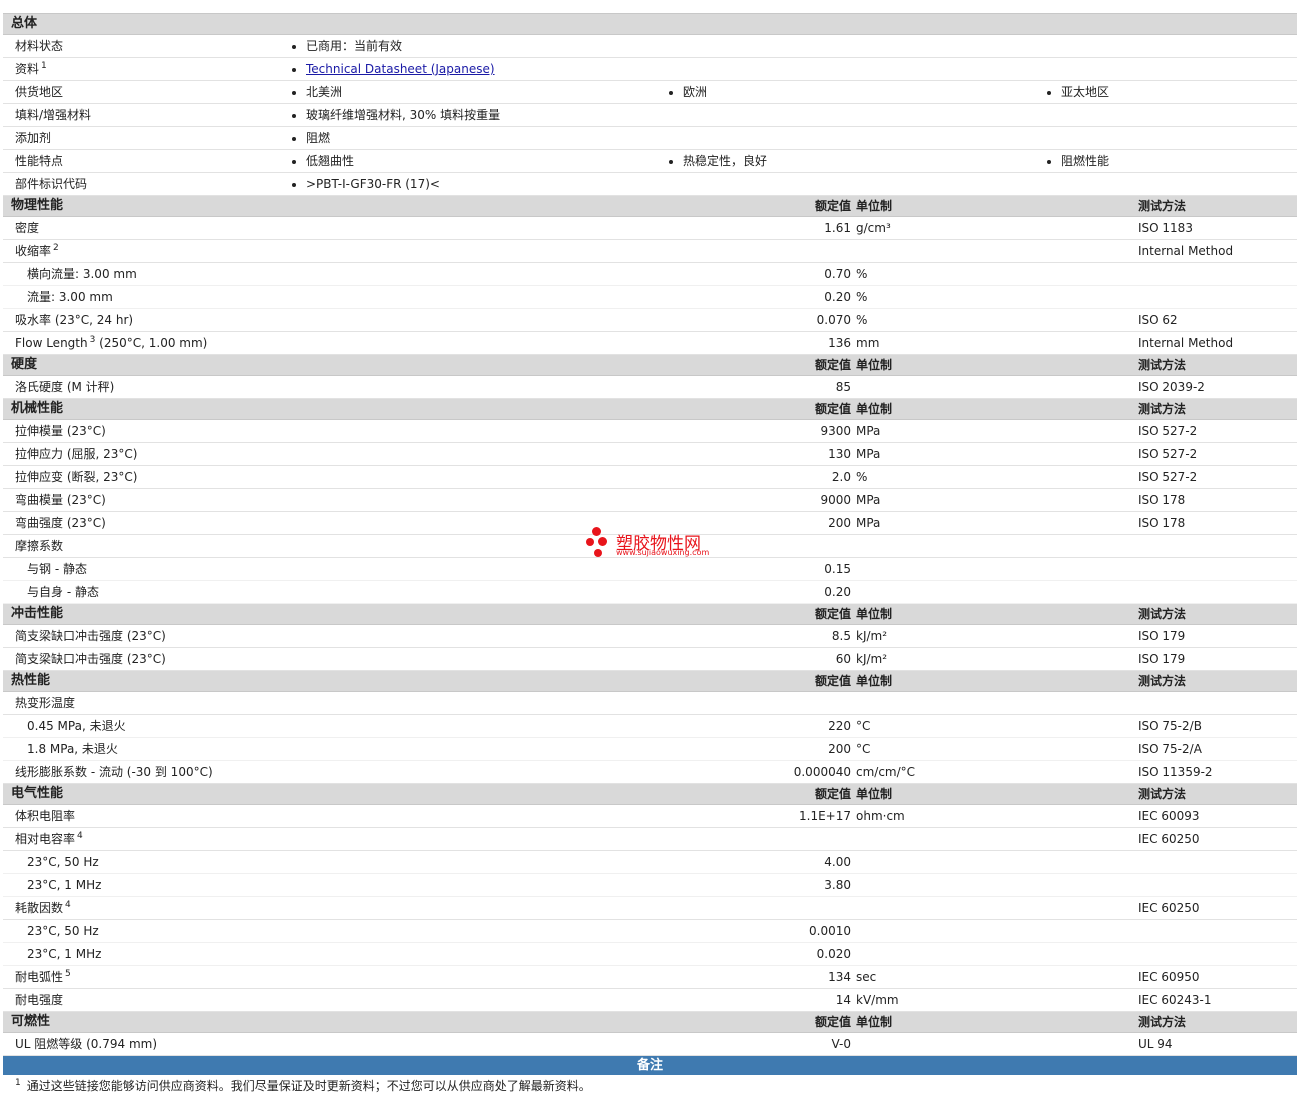  I want to click on property-label: 简支梁缺口冲击强度 (23°C), so click(90, 659).